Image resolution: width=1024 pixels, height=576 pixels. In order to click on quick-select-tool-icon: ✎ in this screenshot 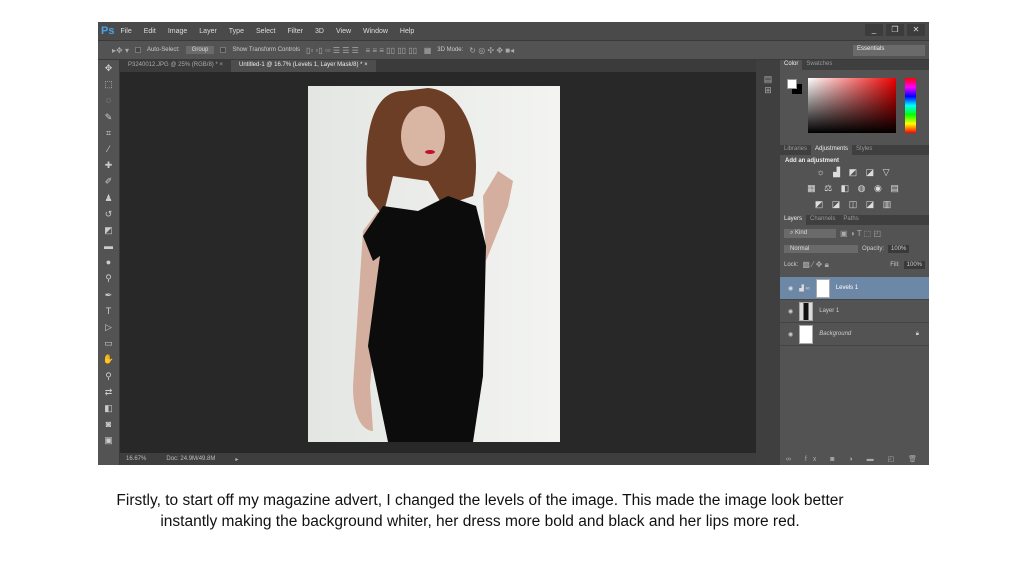, I will do `click(108, 117)`.